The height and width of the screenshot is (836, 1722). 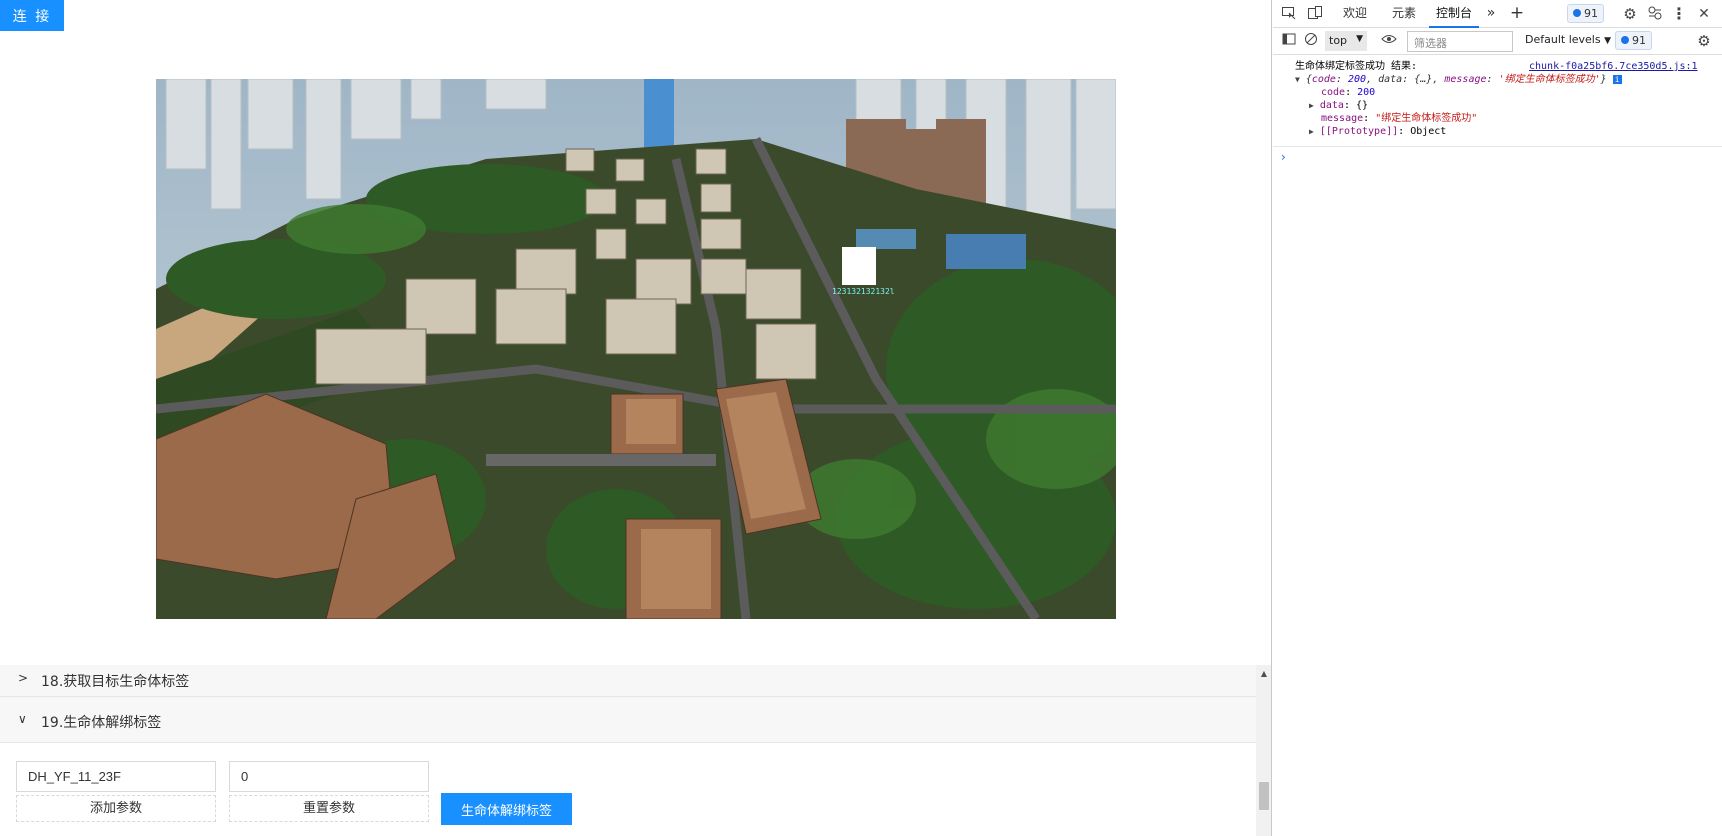 I want to click on prop-prototype: ▶ [[Prototype]]: Object, so click(x=1377, y=131).